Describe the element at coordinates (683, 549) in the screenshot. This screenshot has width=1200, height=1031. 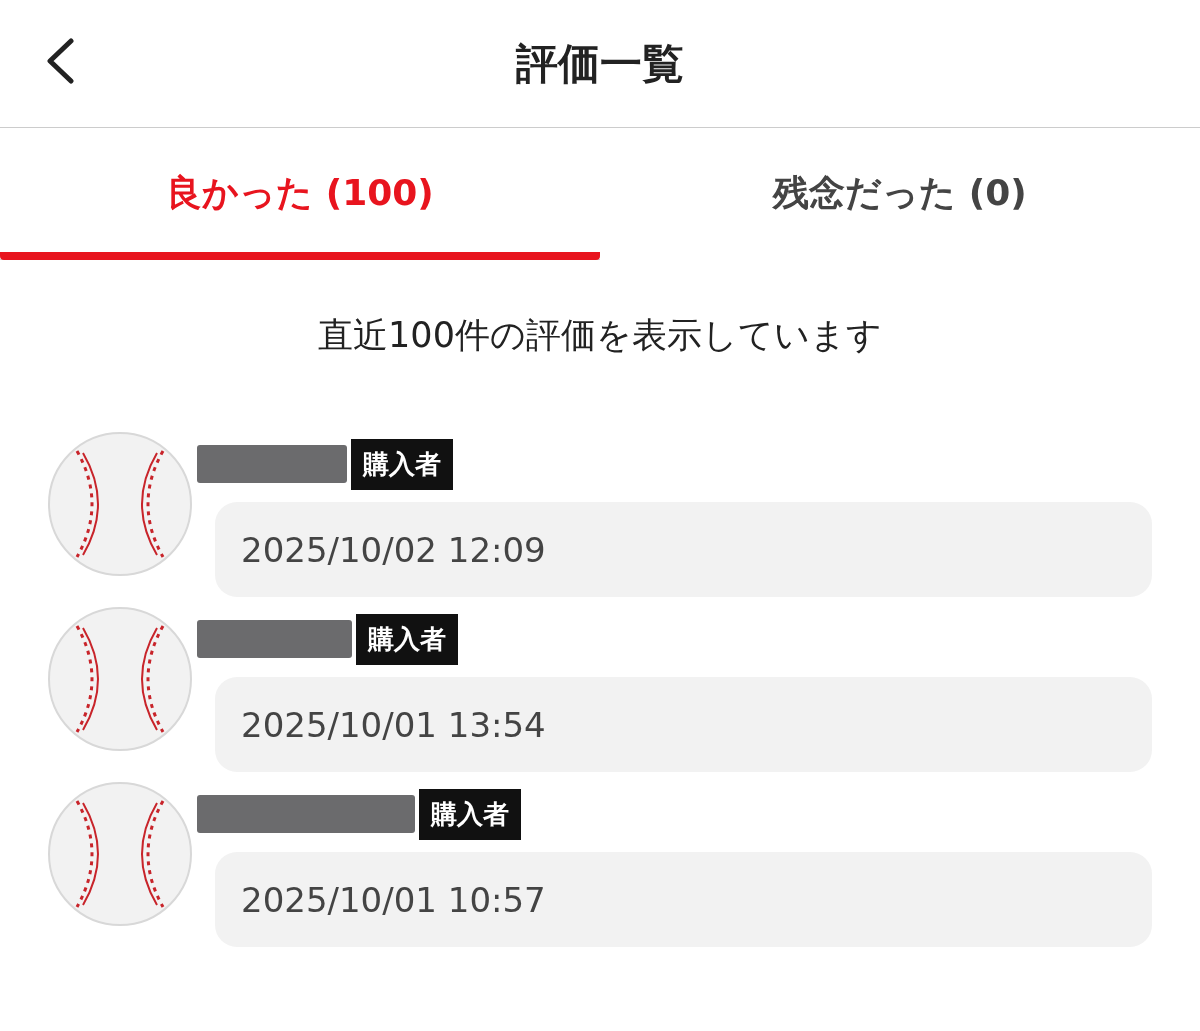
I see `date-bubble: 2025/10/02 12:09` at that location.